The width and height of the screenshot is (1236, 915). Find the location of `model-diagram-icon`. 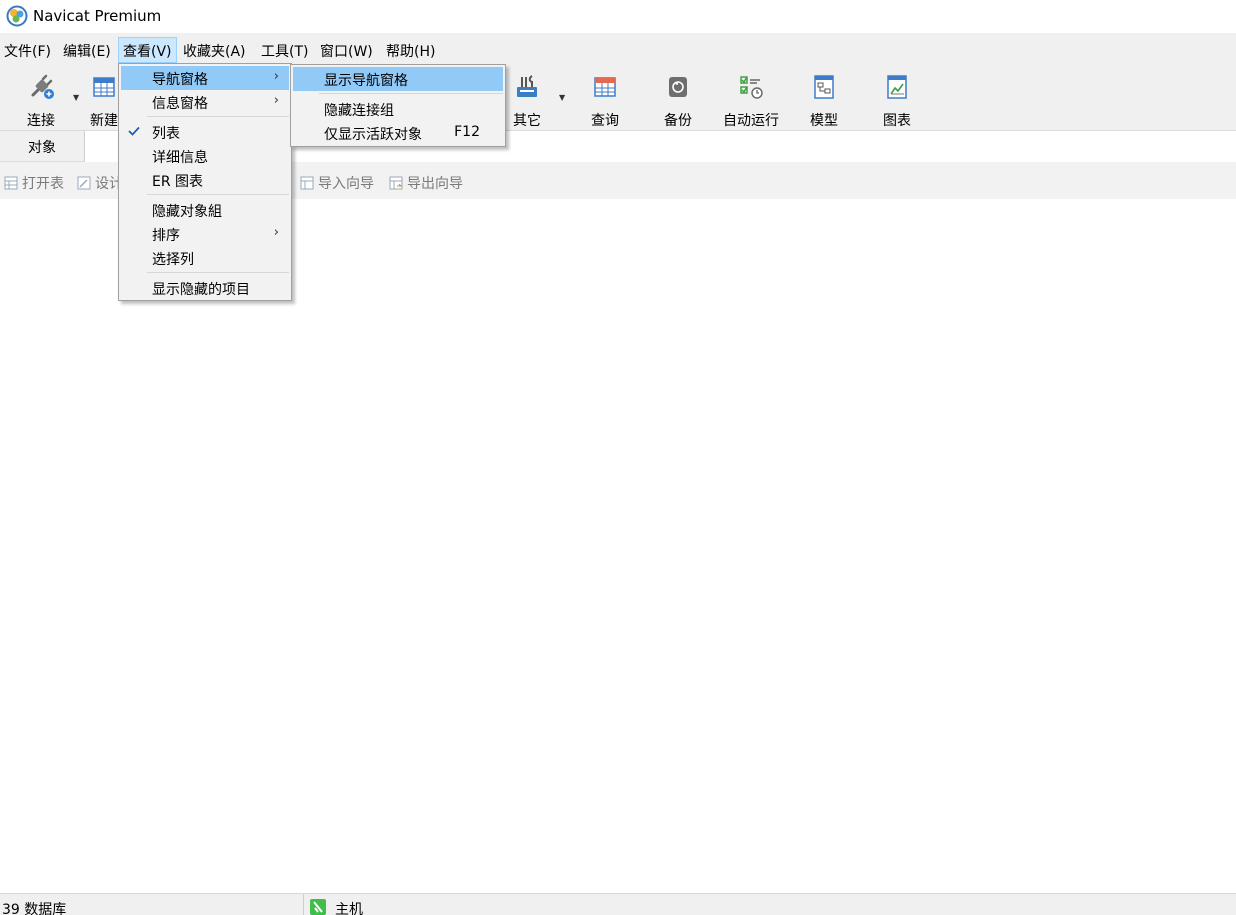

model-diagram-icon is located at coordinates (824, 87).